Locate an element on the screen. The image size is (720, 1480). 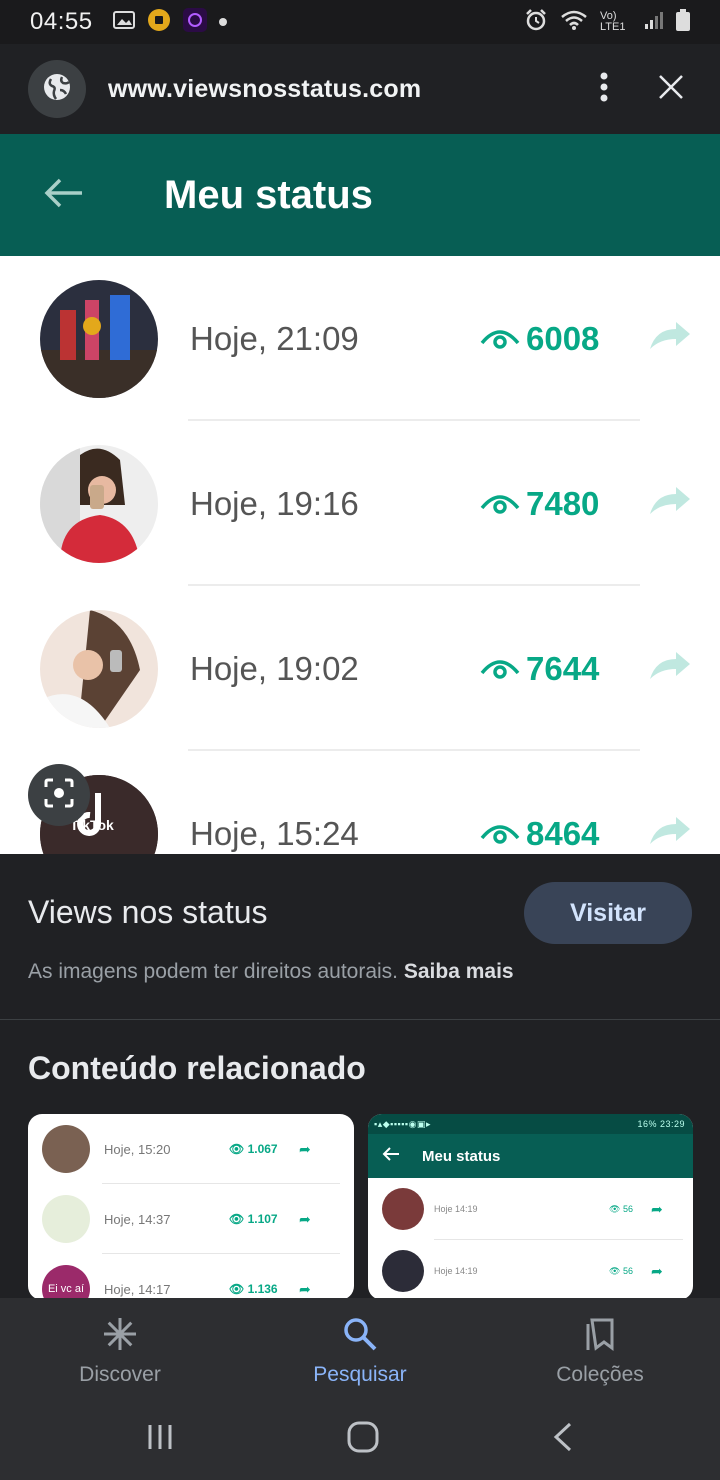
recent-apps-icon is located at coordinates (160, 1439).